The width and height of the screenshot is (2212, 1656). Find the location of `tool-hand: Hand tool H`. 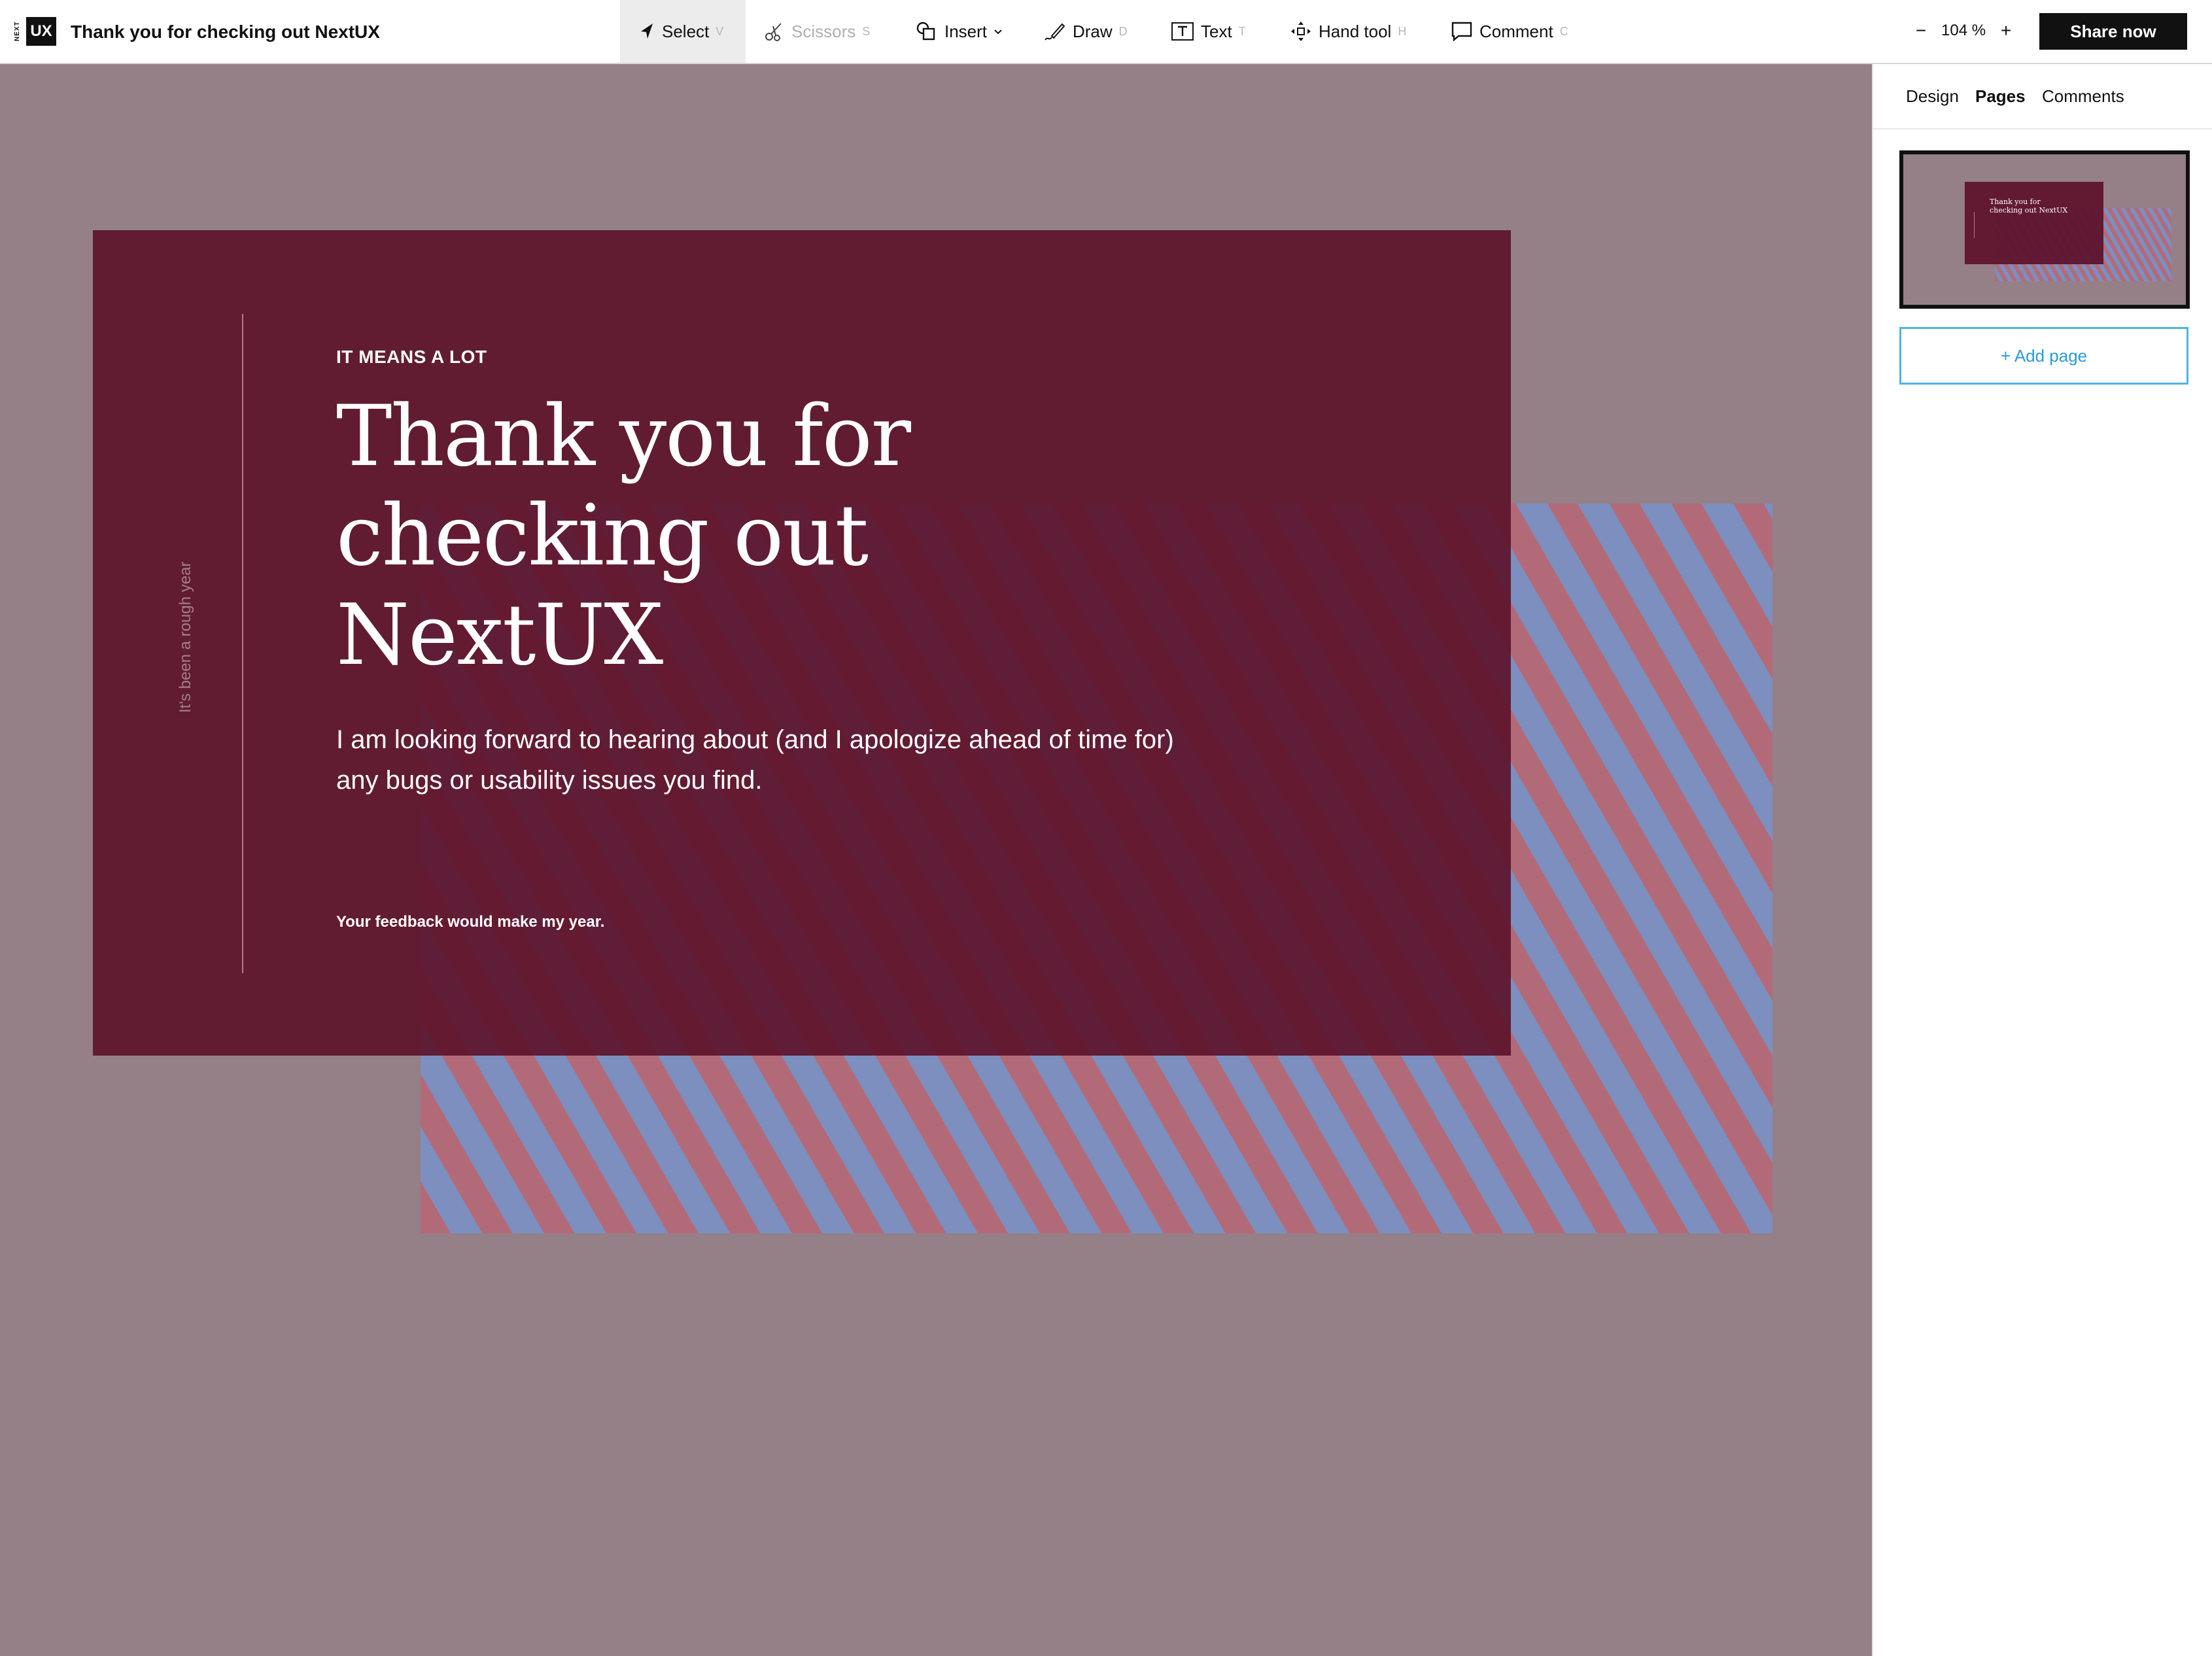

tool-hand: Hand tool H is located at coordinates (1348, 31).